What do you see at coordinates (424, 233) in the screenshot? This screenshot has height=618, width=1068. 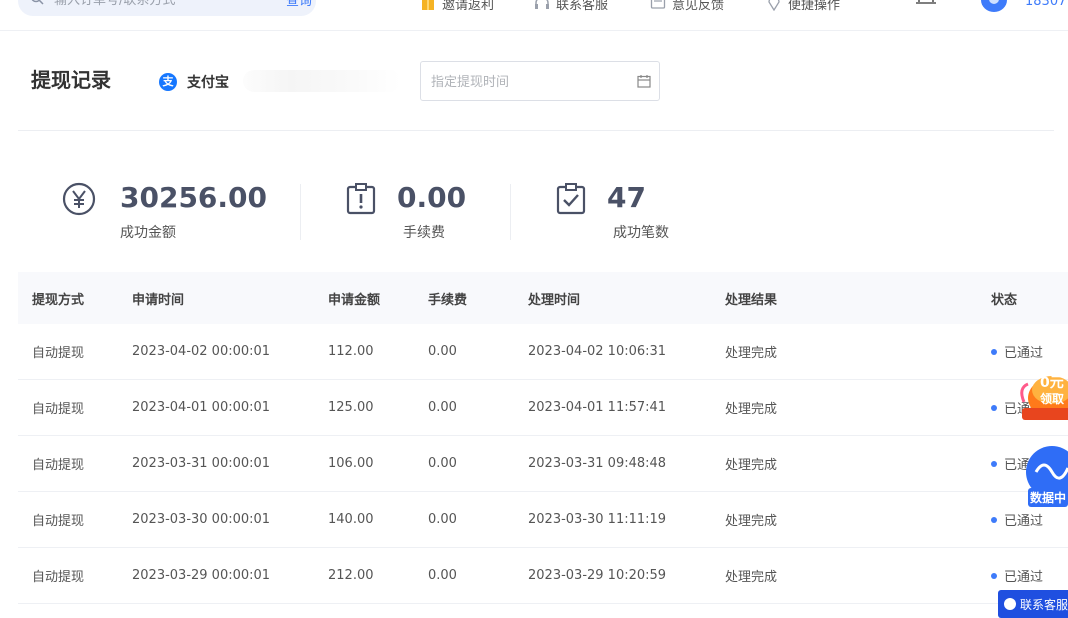 I see `fee-label: 手续费` at bounding box center [424, 233].